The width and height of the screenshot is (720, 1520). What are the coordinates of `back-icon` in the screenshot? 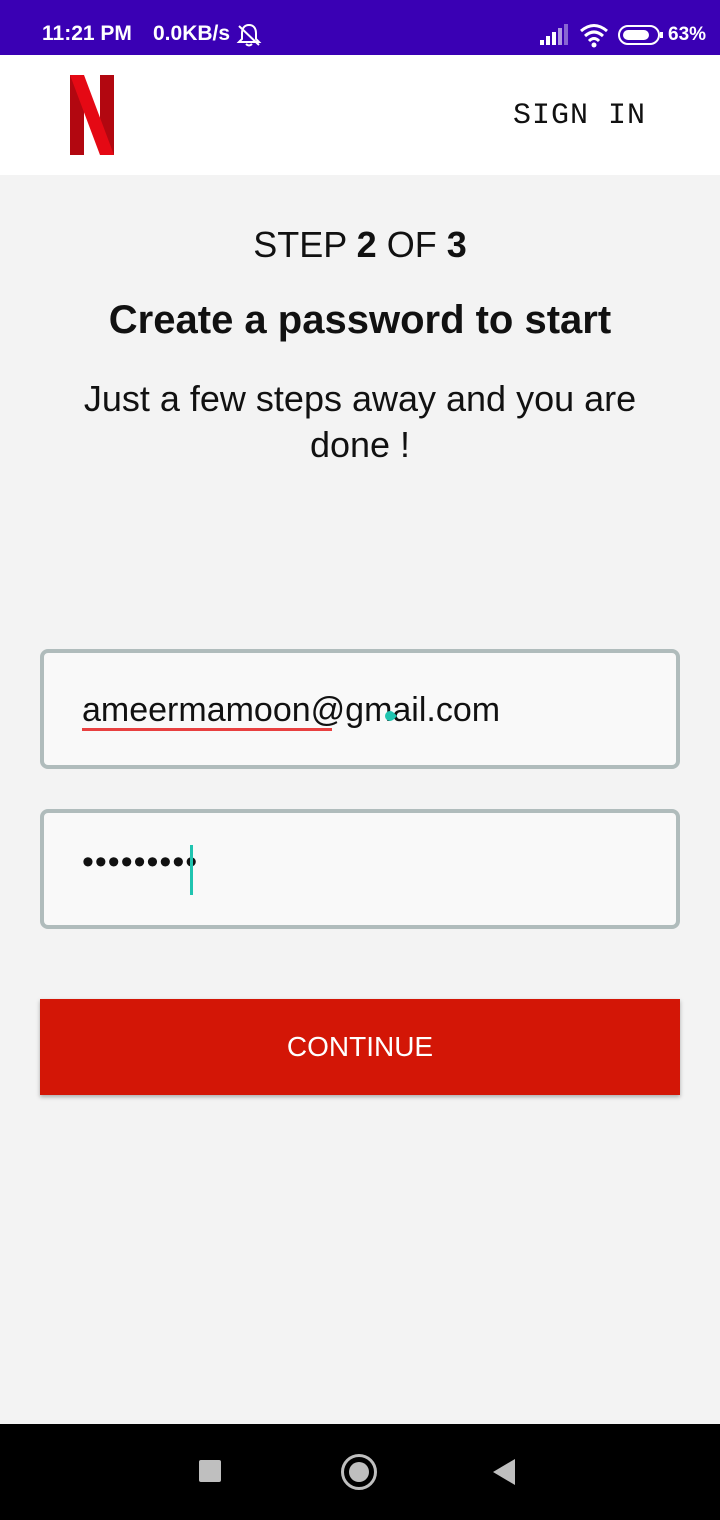 It's located at (504, 1472).